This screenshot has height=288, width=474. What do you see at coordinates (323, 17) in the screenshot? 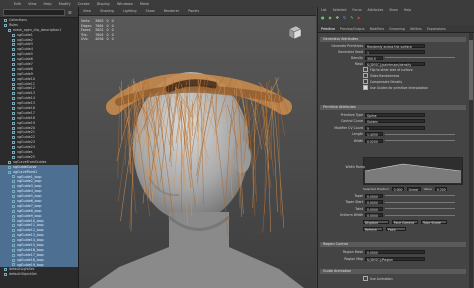
I see `xgen-create-icon: ●` at bounding box center [323, 17].